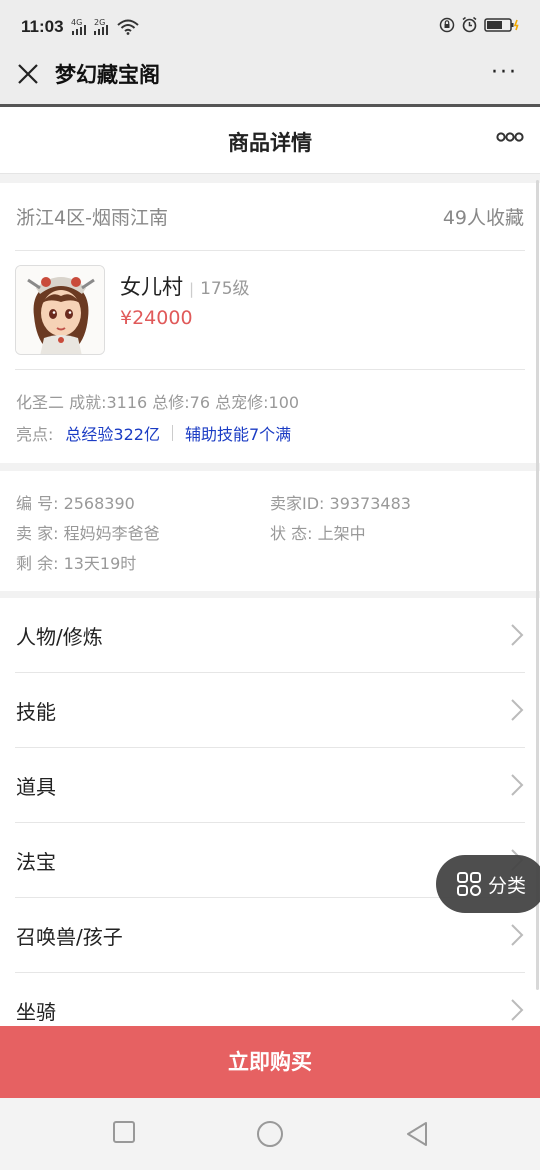 The height and width of the screenshot is (1170, 540). I want to click on buy-now-button: 立即购买, so click(270, 1062).